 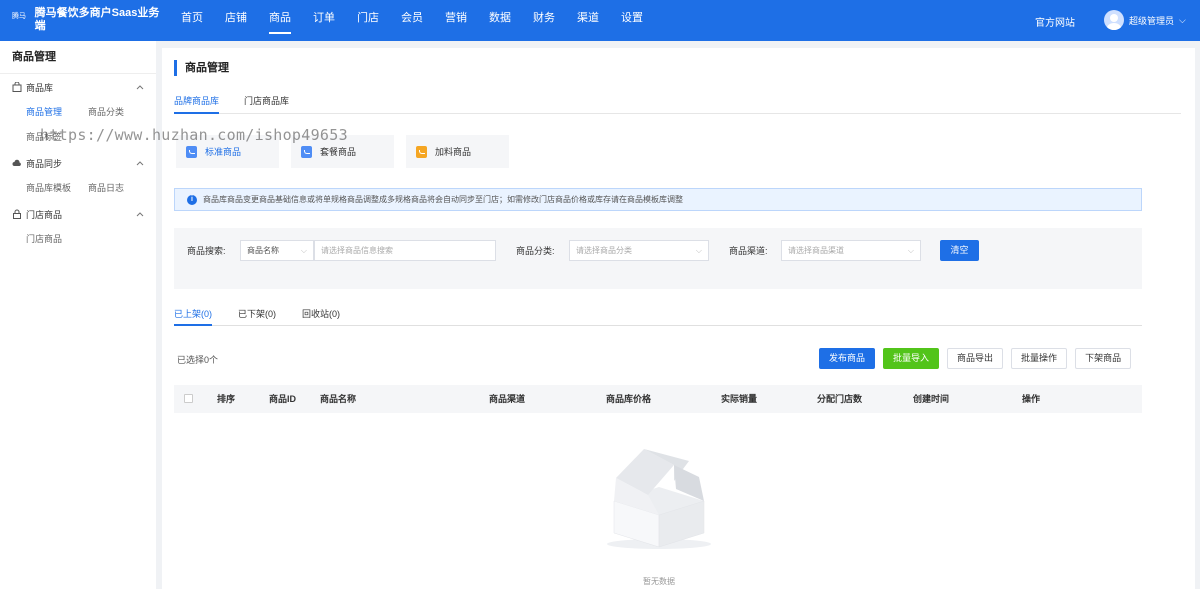 I want to click on app-title: 腾马餐饮多商户Saas业务端, so click(x=97, y=19).